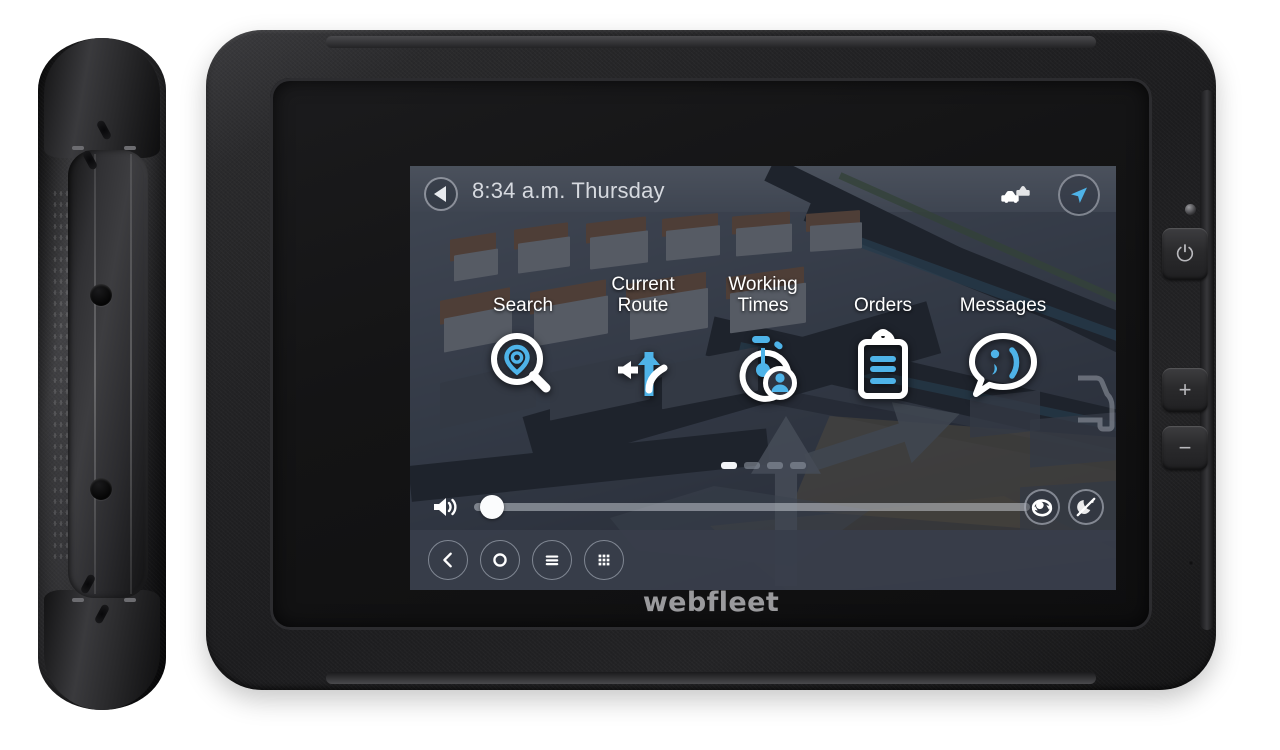  I want to click on current-route-arrows-icon, so click(643, 365).